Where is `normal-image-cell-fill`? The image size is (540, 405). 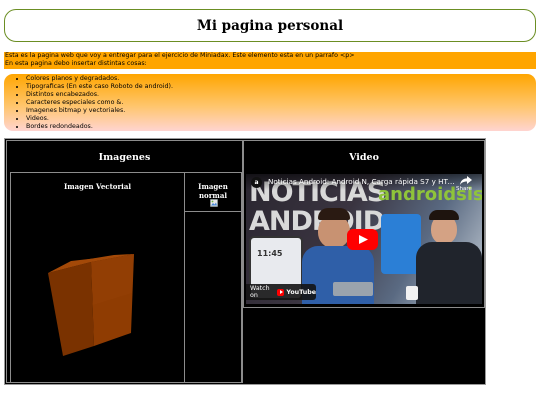 normal-image-cell-fill is located at coordinates (213, 297).